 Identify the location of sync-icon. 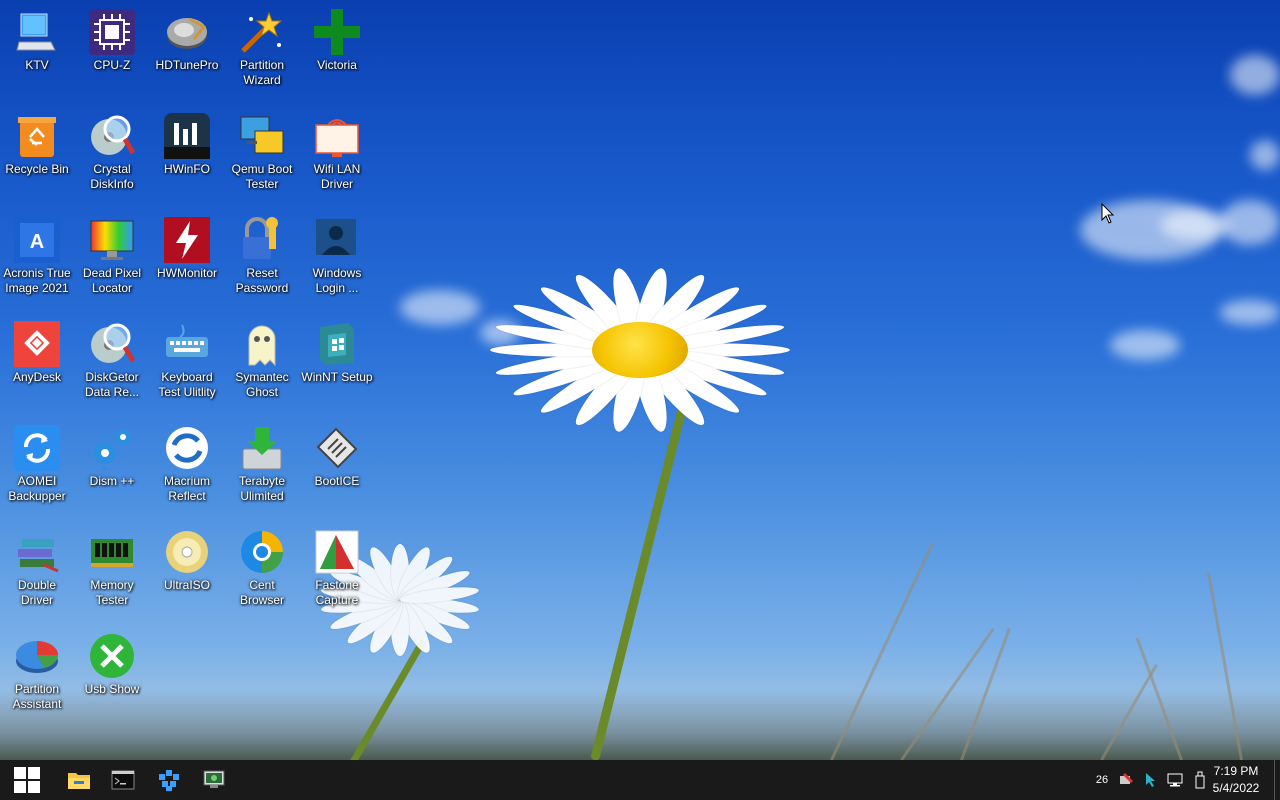
(37, 448).